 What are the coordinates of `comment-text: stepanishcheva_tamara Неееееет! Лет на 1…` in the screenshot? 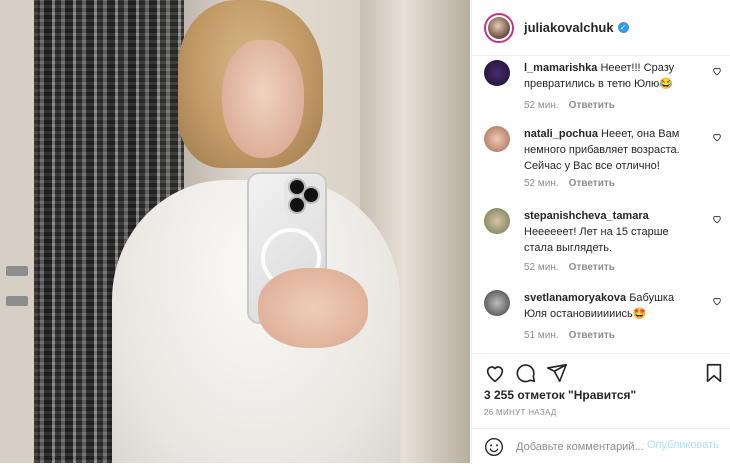 It's located at (596, 232).